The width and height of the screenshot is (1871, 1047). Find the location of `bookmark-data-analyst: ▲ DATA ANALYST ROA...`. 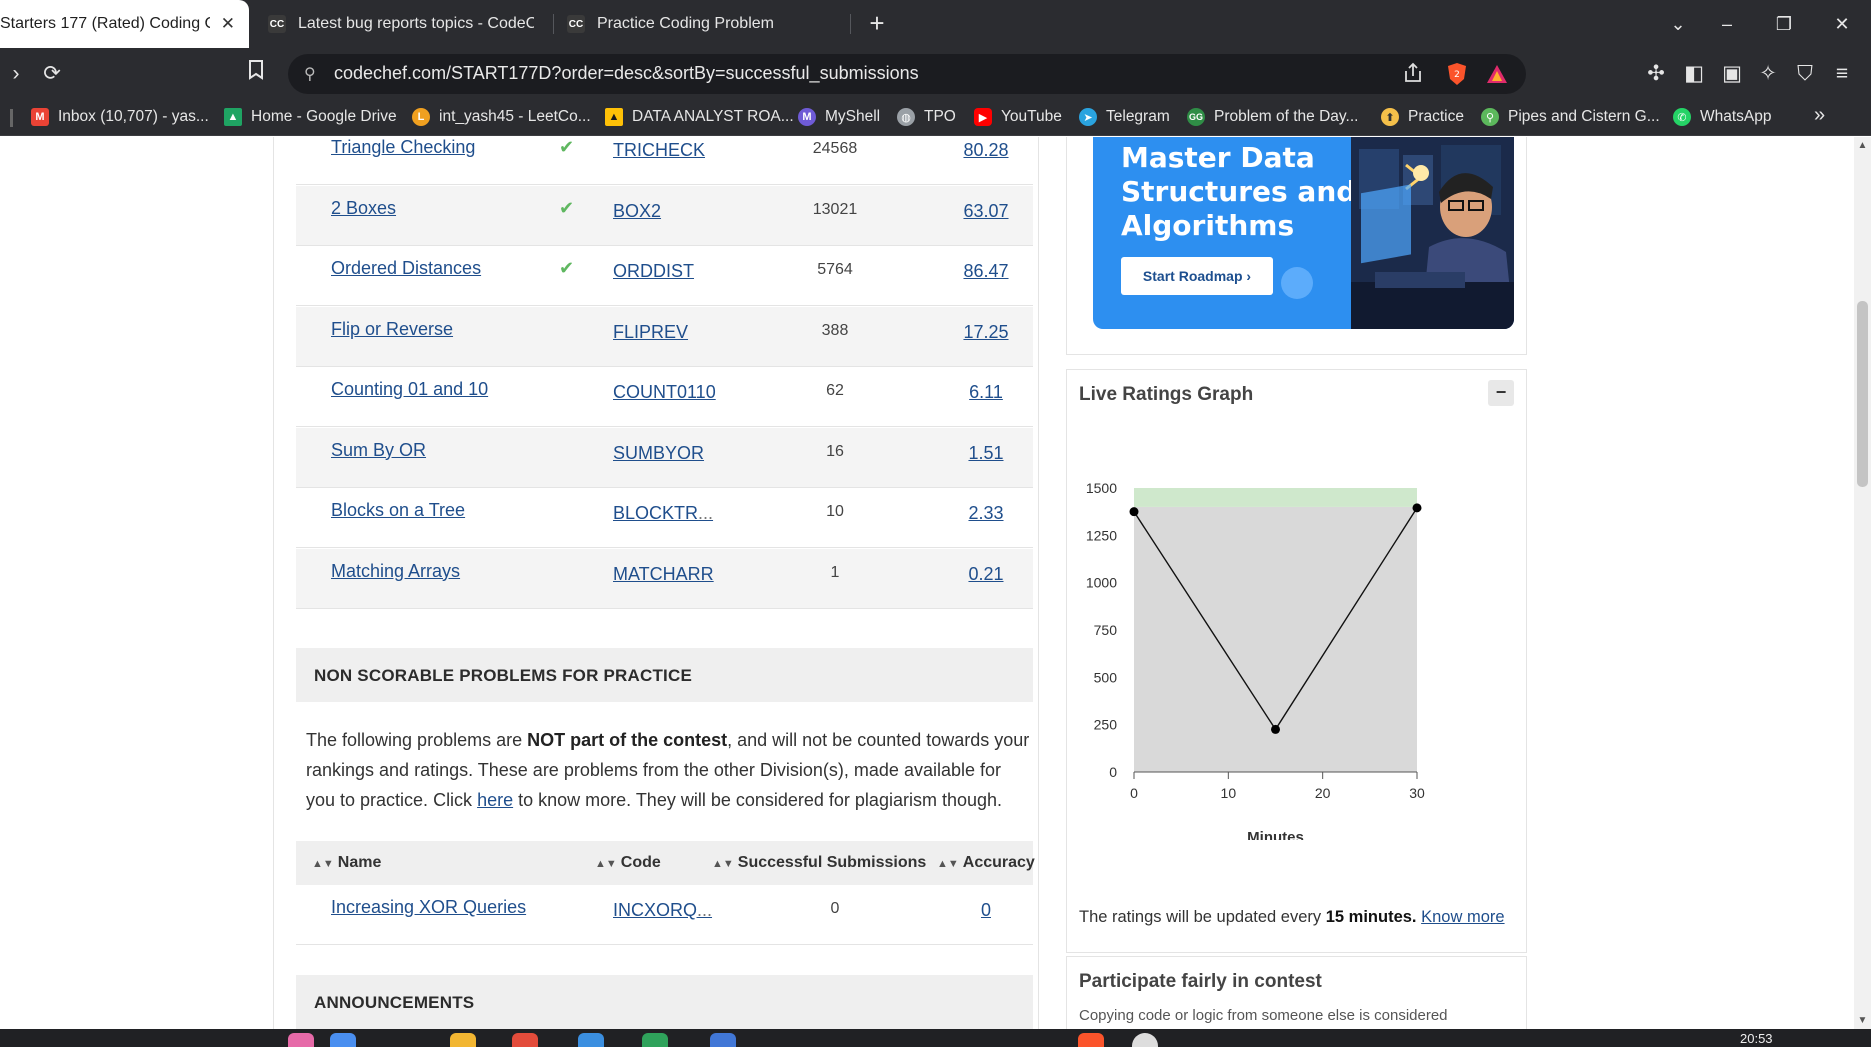

bookmark-data-analyst: ▲ DATA ANALYST ROA... is located at coordinates (699, 117).